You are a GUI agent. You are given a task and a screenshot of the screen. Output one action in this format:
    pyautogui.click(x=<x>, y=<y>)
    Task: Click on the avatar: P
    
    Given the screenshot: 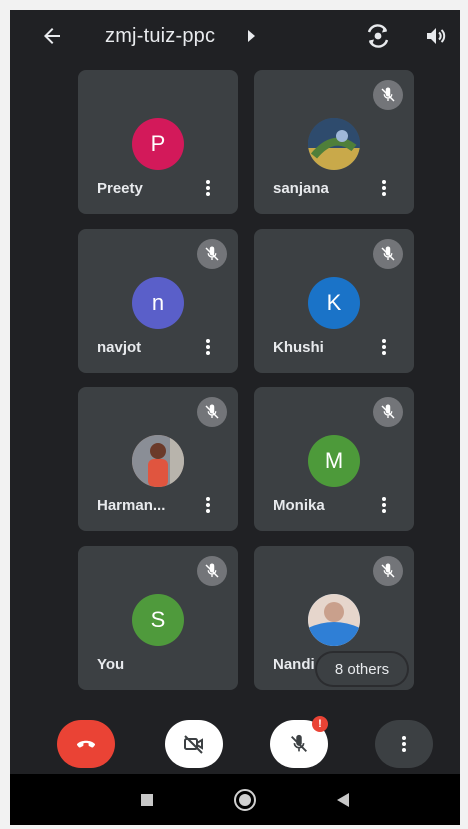 What is the action you would take?
    pyautogui.click(x=158, y=144)
    